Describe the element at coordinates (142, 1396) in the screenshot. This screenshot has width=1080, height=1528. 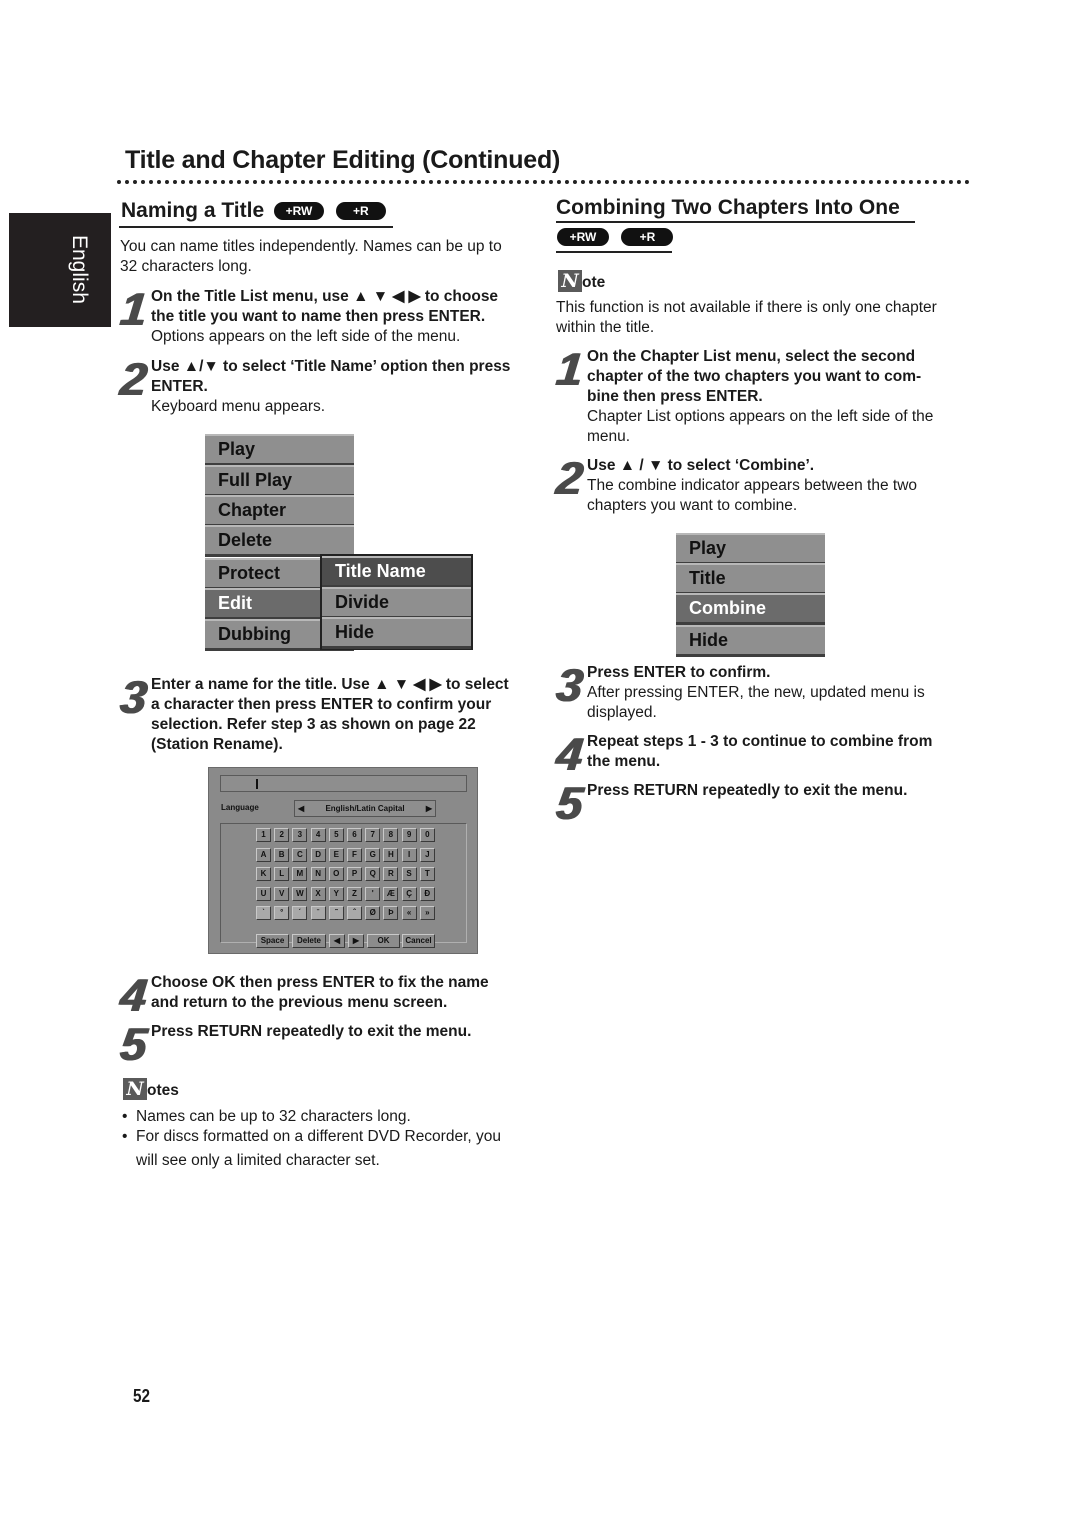
I see `page-number: 52` at that location.